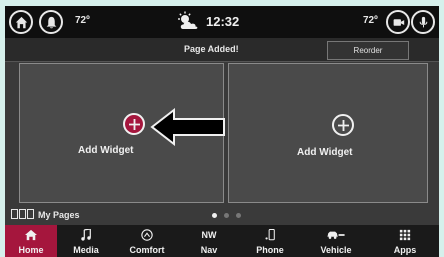 Image resolution: width=444 pixels, height=257 pixels. Describe the element at coordinates (209, 241) in the screenshot. I see `nav-item-nav: NW Nav` at that location.